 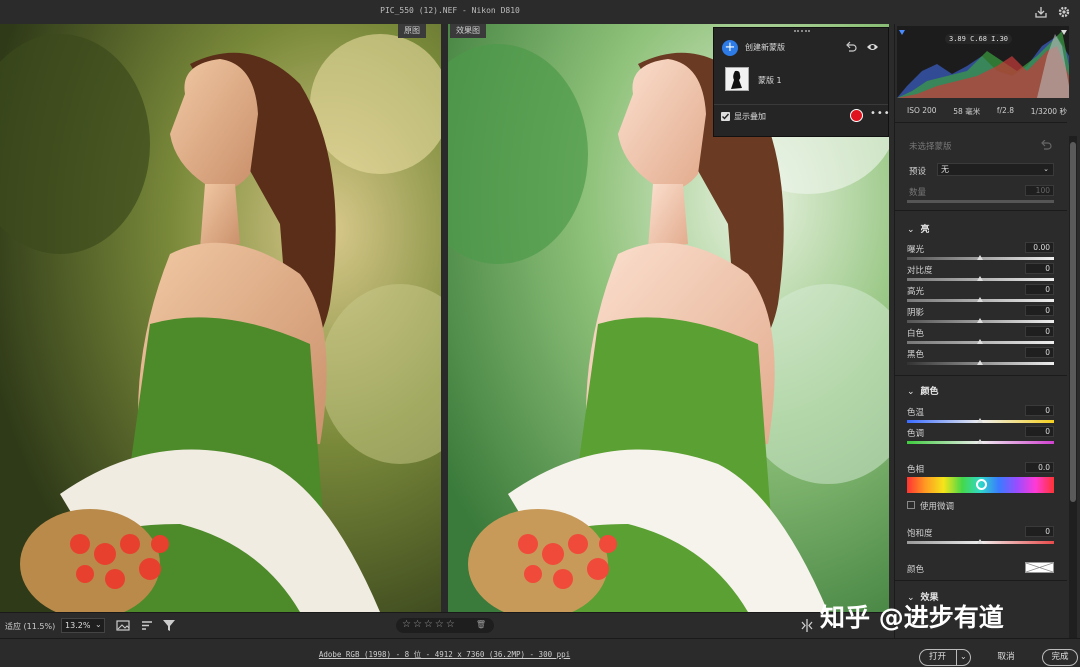 I want to click on exif-info: ISO 200 58 毫米 f/2.8 1/3200 秒, so click(x=987, y=111).